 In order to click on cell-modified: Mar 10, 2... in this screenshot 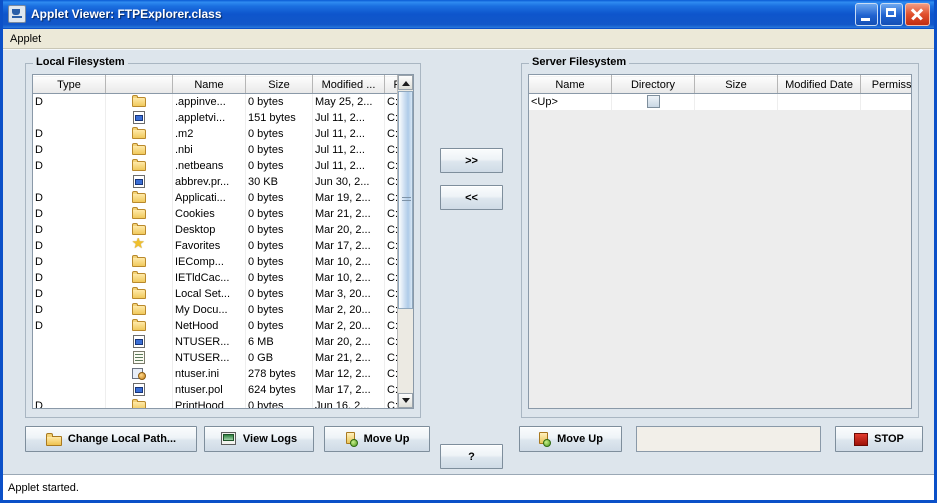, I will do `click(348, 262)`.